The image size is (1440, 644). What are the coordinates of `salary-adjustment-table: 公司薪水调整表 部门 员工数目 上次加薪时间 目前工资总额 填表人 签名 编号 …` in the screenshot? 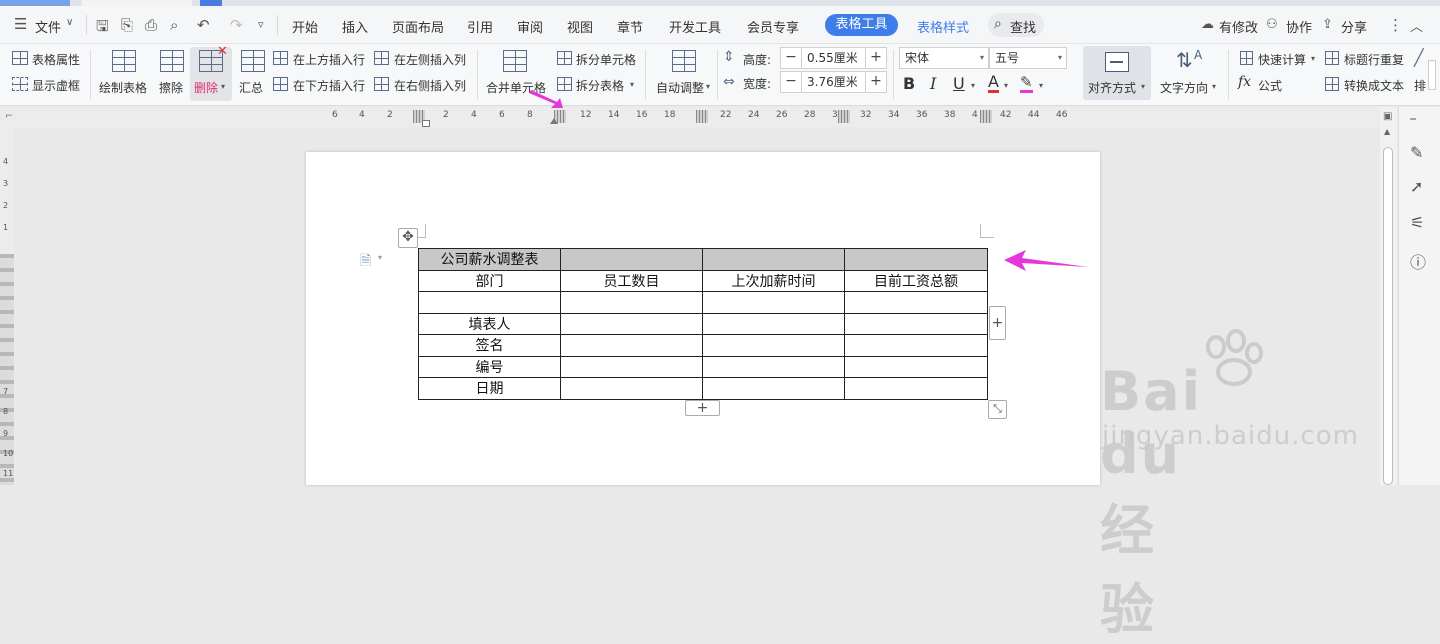 It's located at (703, 324).